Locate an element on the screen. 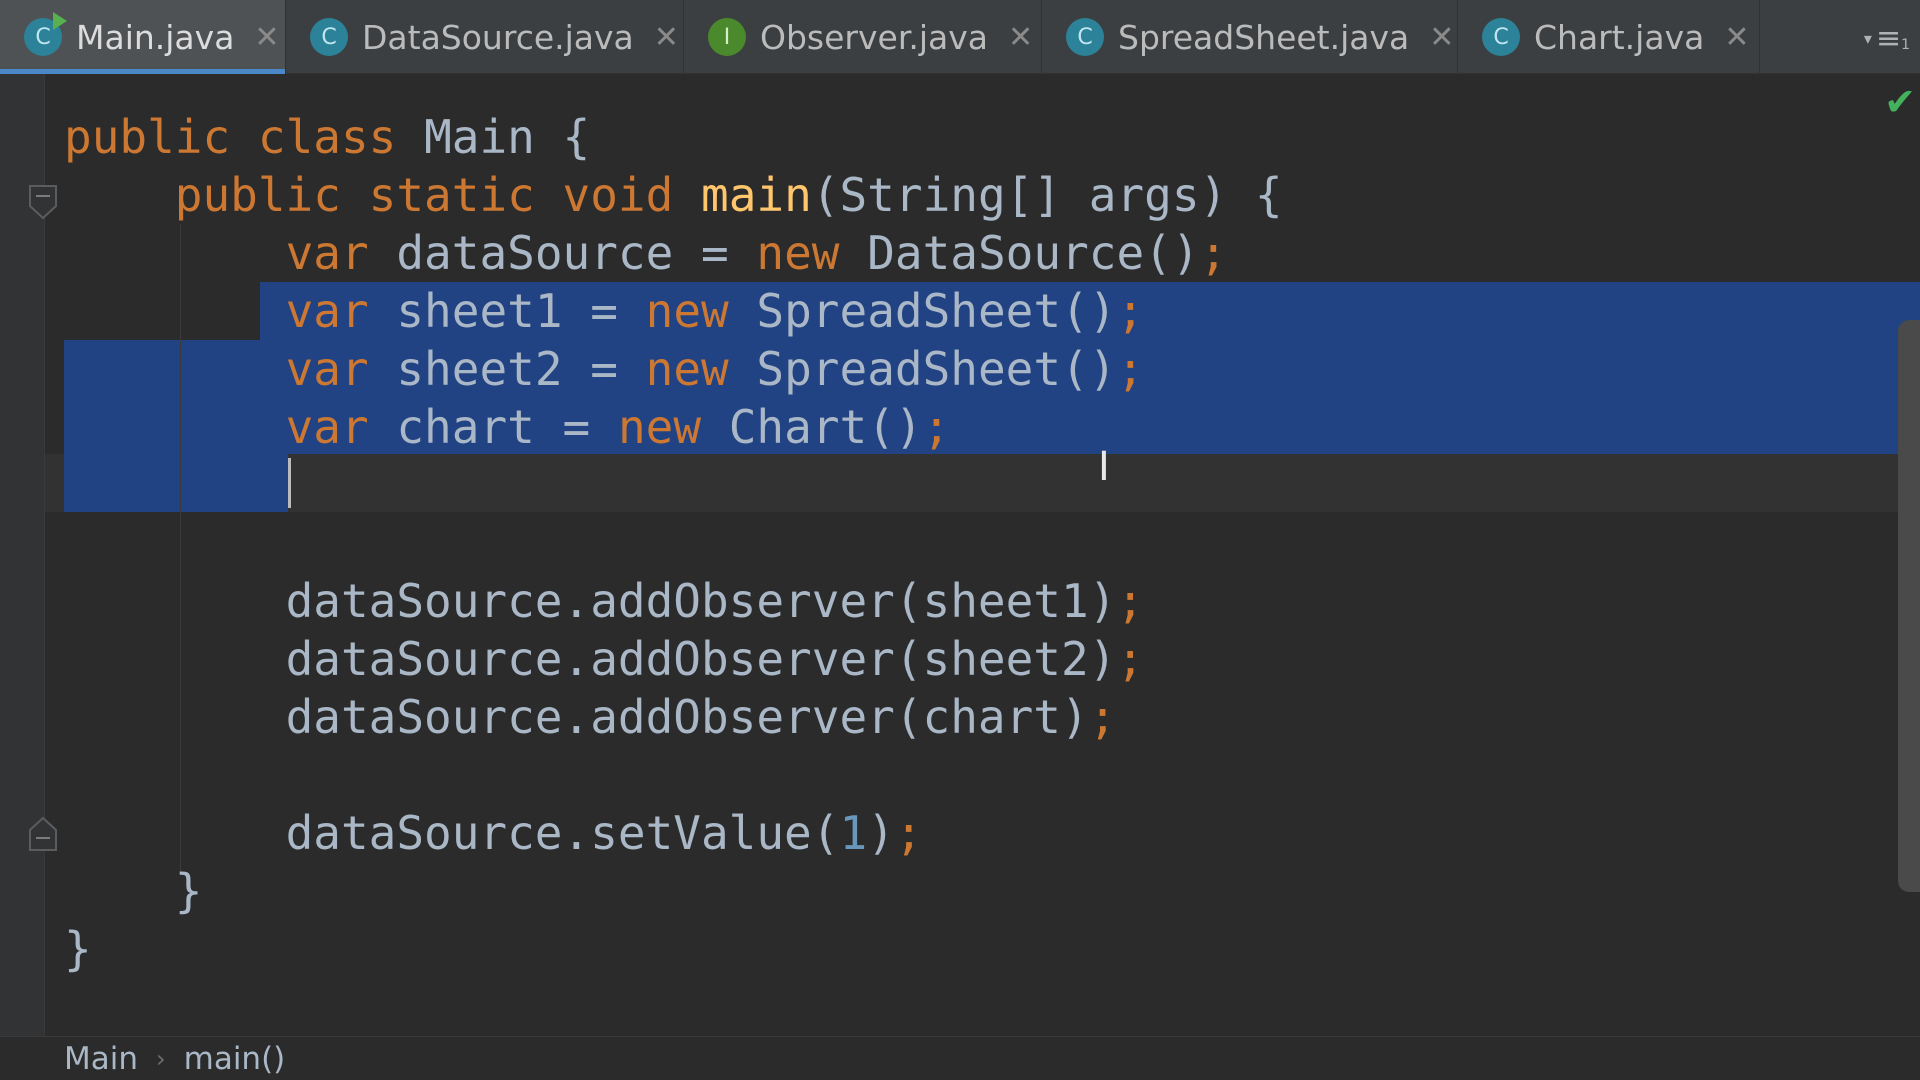  check-icon: ✔ is located at coordinates (1900, 102).